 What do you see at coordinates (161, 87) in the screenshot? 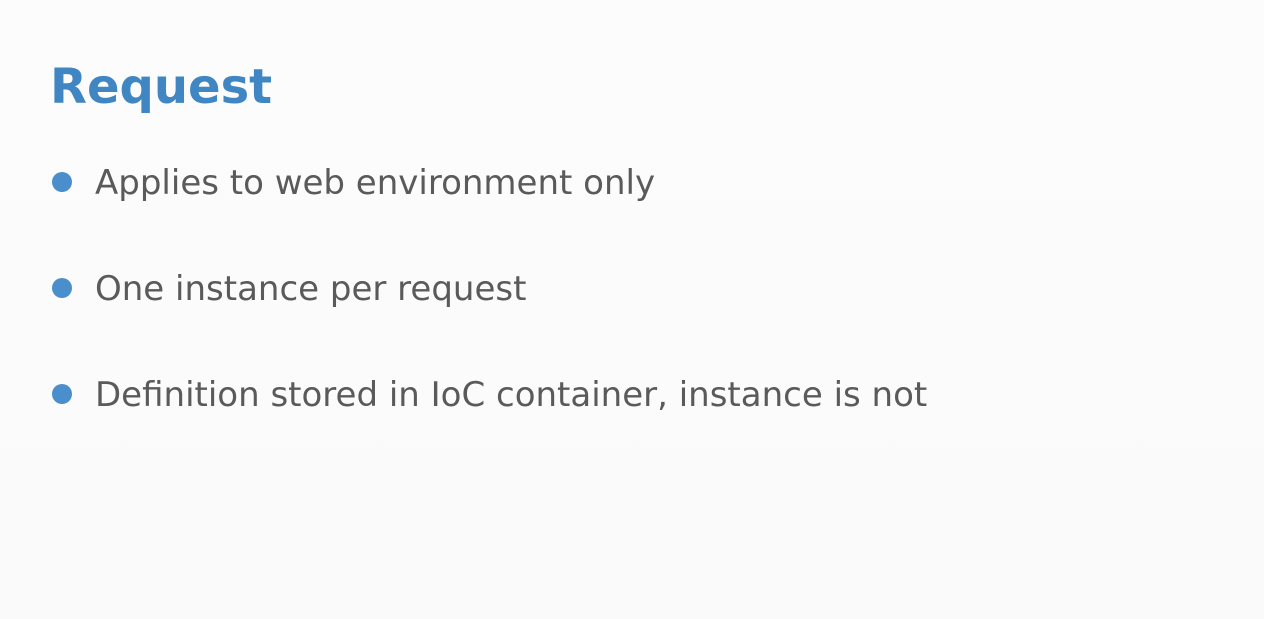
I see `slide-title: Request` at bounding box center [161, 87].